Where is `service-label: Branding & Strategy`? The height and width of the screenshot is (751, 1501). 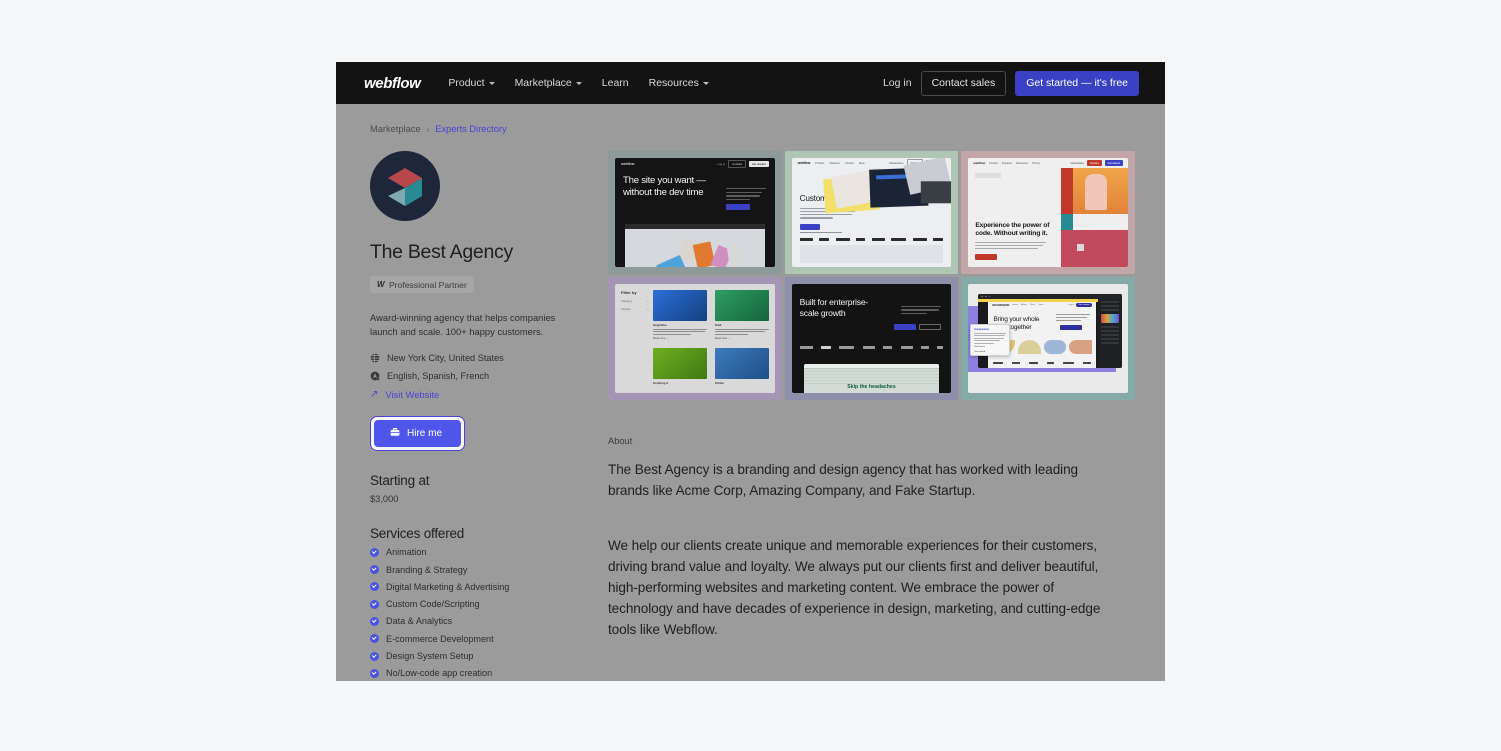
service-label: Branding & Strategy is located at coordinates (427, 569).